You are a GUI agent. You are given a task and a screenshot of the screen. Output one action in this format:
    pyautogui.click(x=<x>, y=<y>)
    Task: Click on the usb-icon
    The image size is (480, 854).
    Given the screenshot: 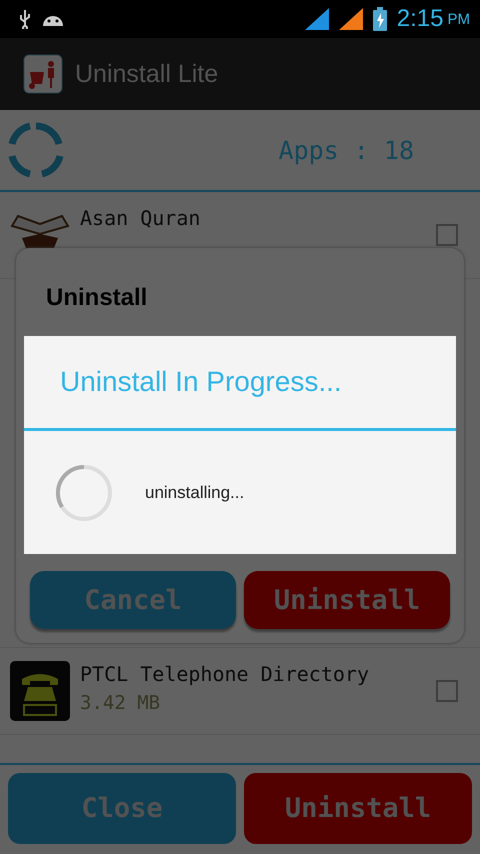 What is the action you would take?
    pyautogui.click(x=25, y=19)
    